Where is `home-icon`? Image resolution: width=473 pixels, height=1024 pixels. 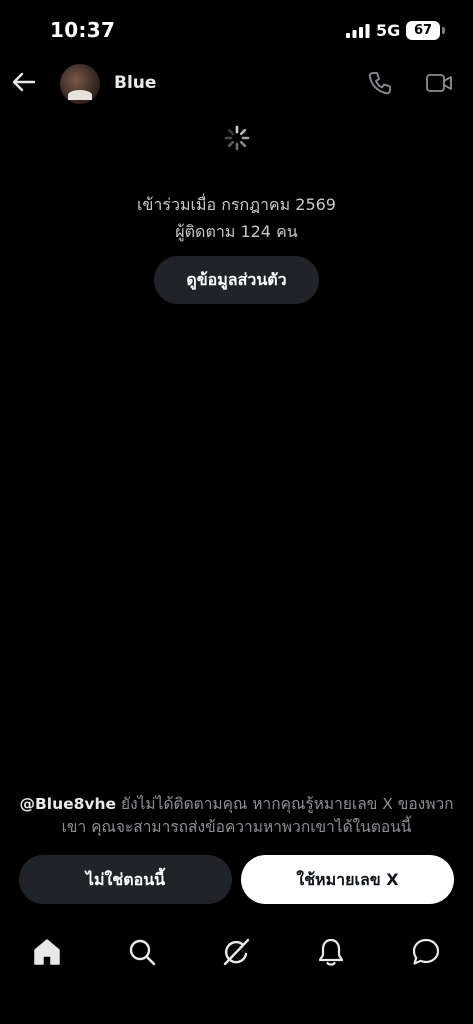 home-icon is located at coordinates (47, 952).